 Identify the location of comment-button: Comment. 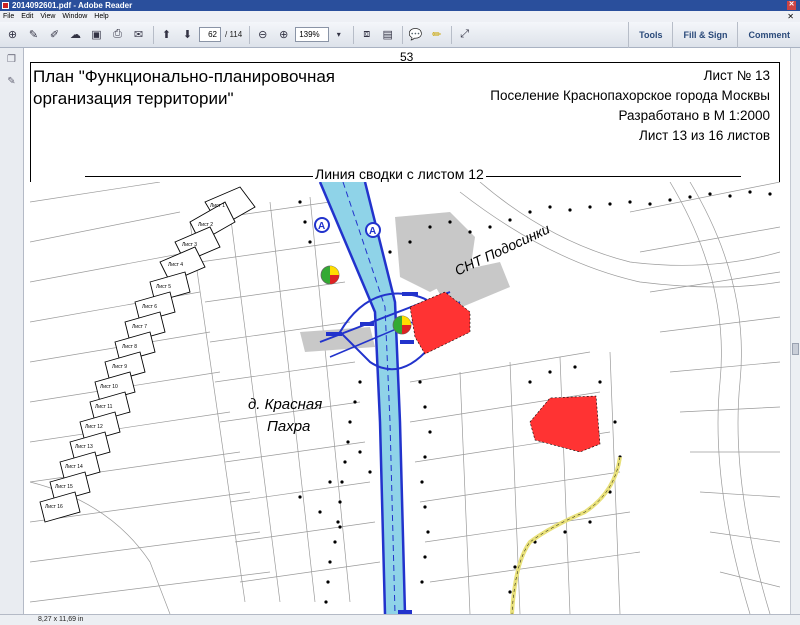
(768, 35).